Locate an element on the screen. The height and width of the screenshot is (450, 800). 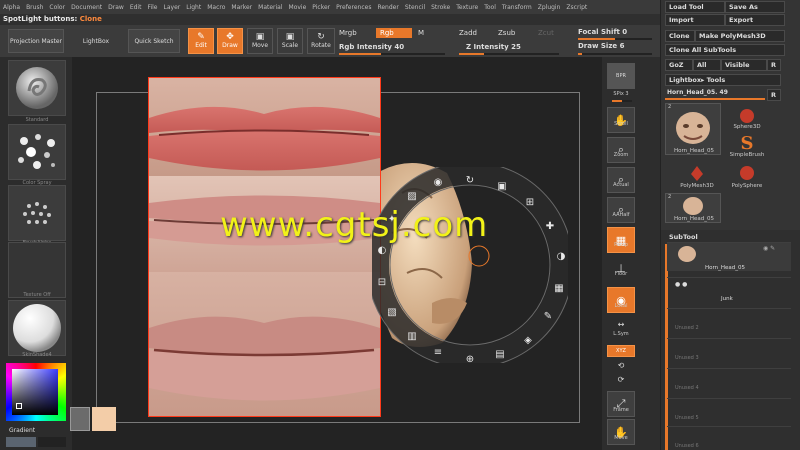
subtool-item-horn-head: Horn_Head_05 ◉ ✎ is located at coordinates (729, 256).